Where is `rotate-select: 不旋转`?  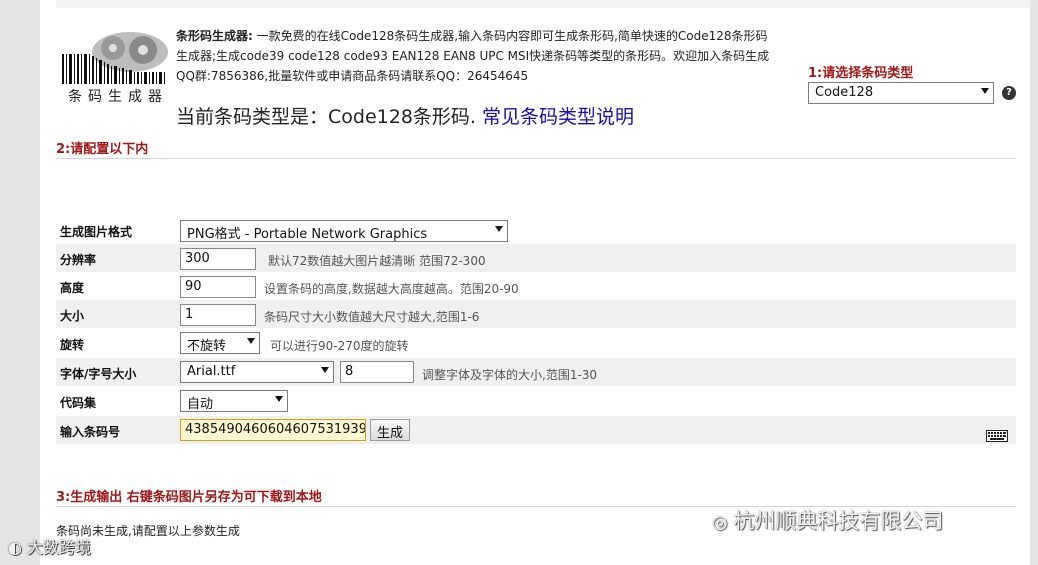 rotate-select: 不旋转 is located at coordinates (220, 343).